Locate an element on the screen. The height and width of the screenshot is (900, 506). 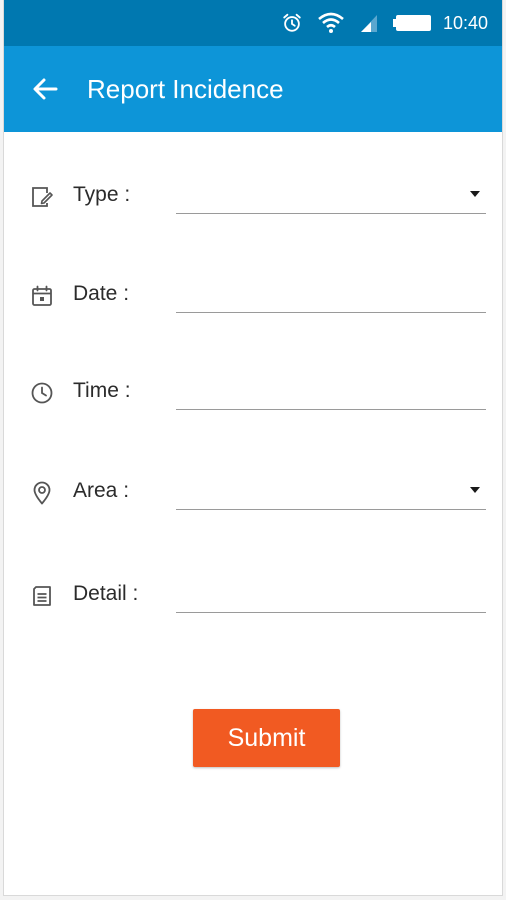
calendar-icon is located at coordinates (42, 296).